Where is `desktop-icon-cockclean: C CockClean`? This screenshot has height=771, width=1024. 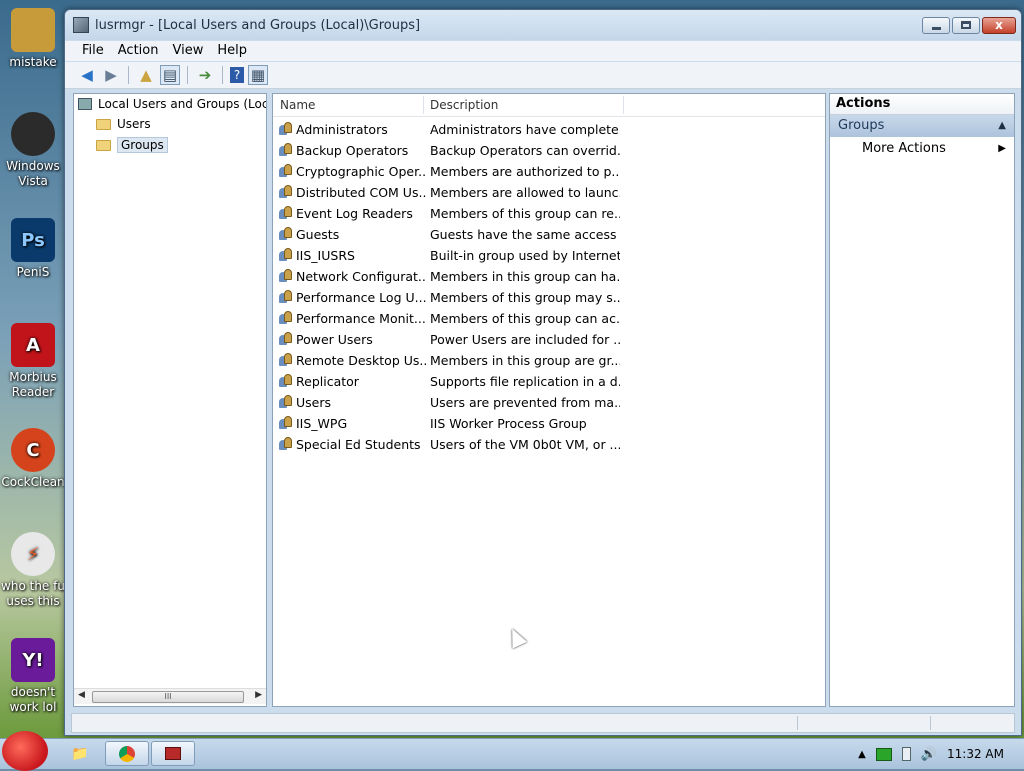
desktop-icon-cockclean: C CockClean is located at coordinates (33, 459).